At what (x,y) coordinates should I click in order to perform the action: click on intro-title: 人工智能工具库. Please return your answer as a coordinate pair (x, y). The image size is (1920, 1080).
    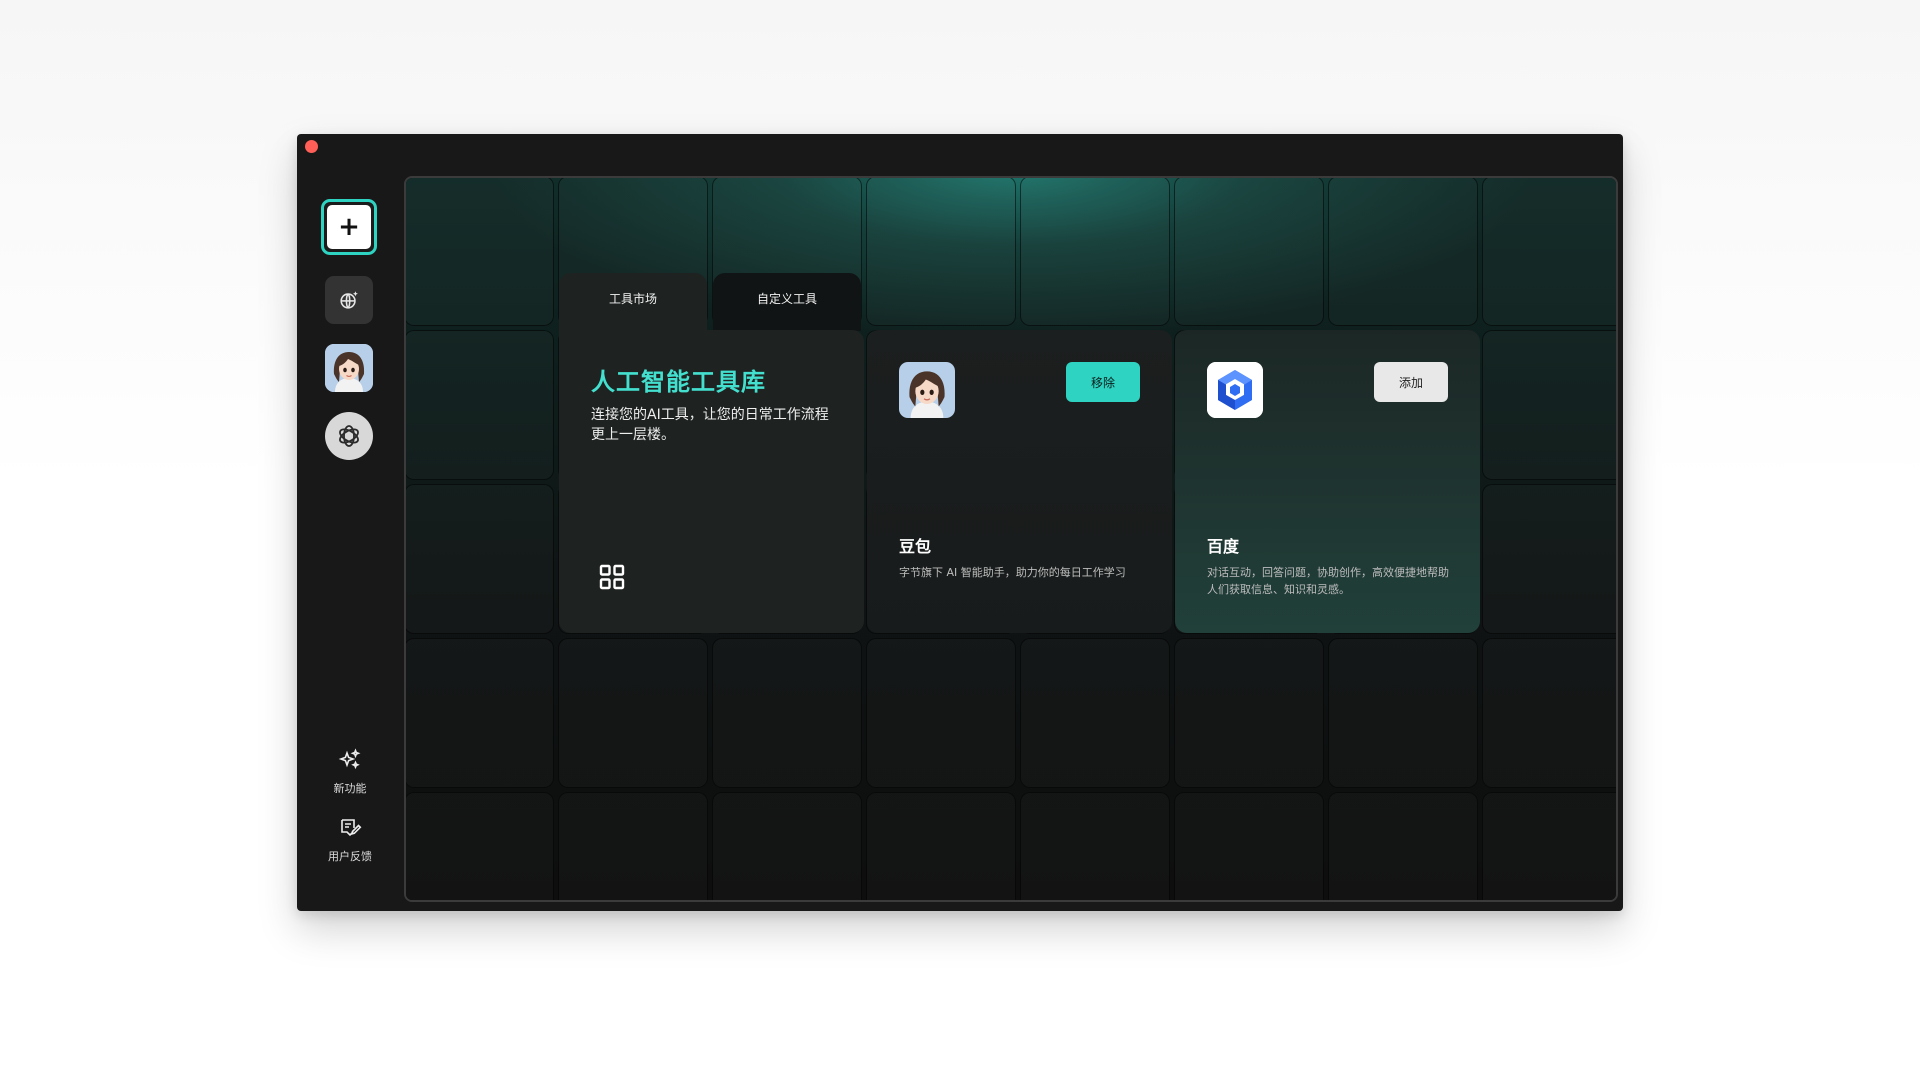
    Looking at the image, I should click on (678, 382).